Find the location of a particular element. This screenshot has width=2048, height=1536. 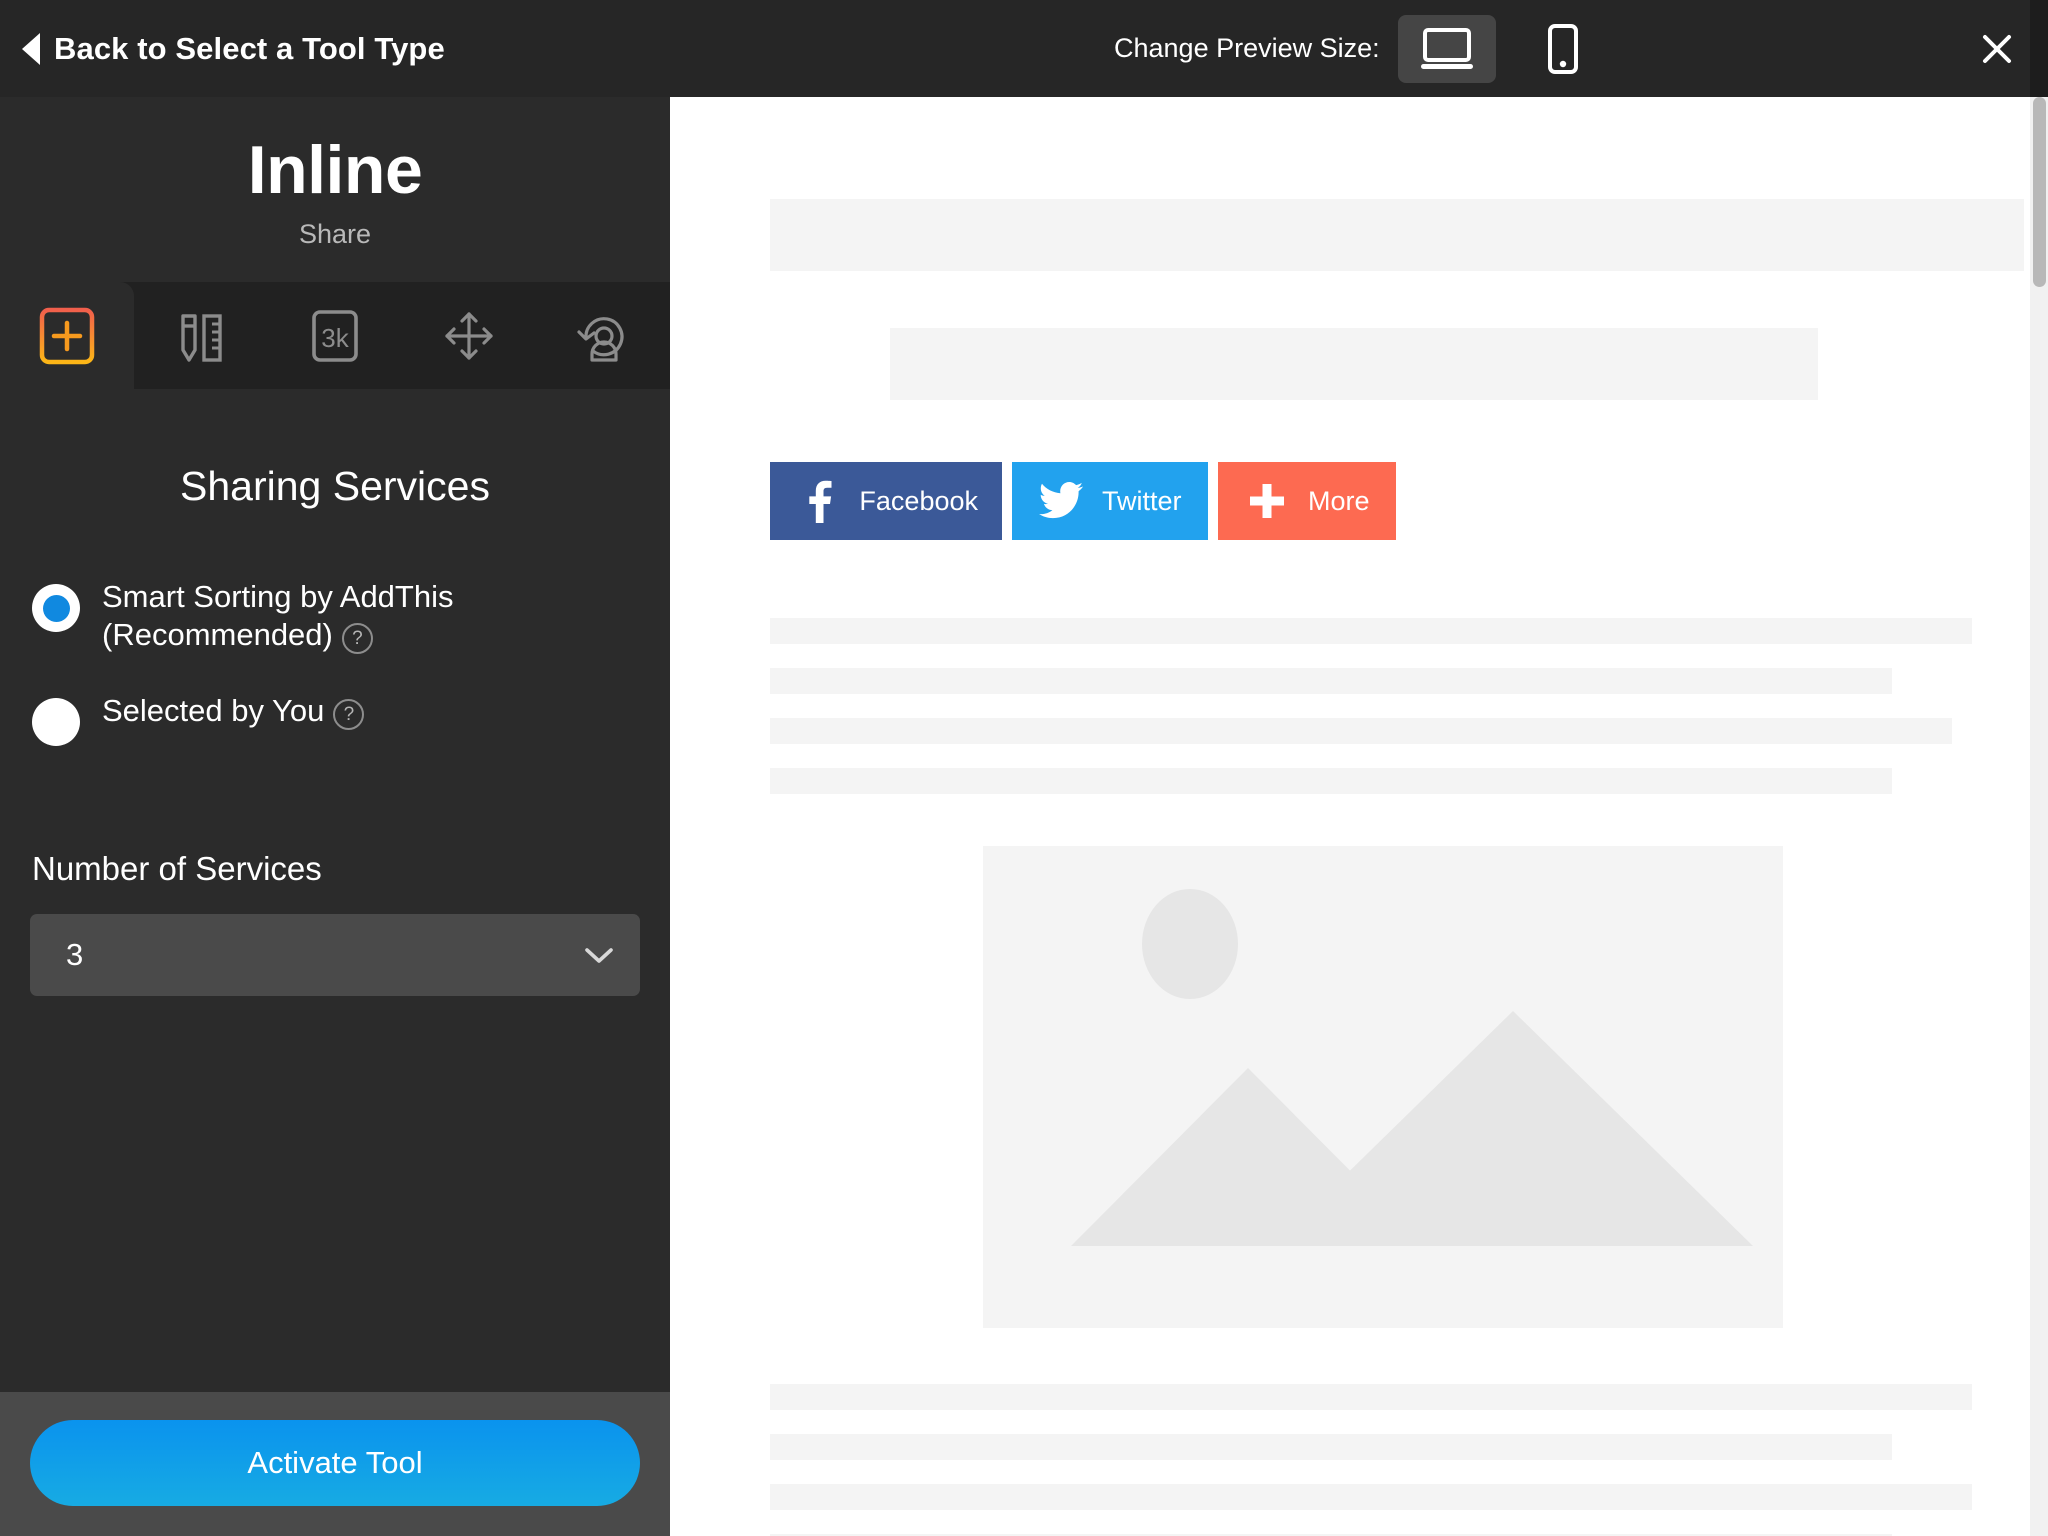

preview-scrollbar-track is located at coordinates (2039, 816).